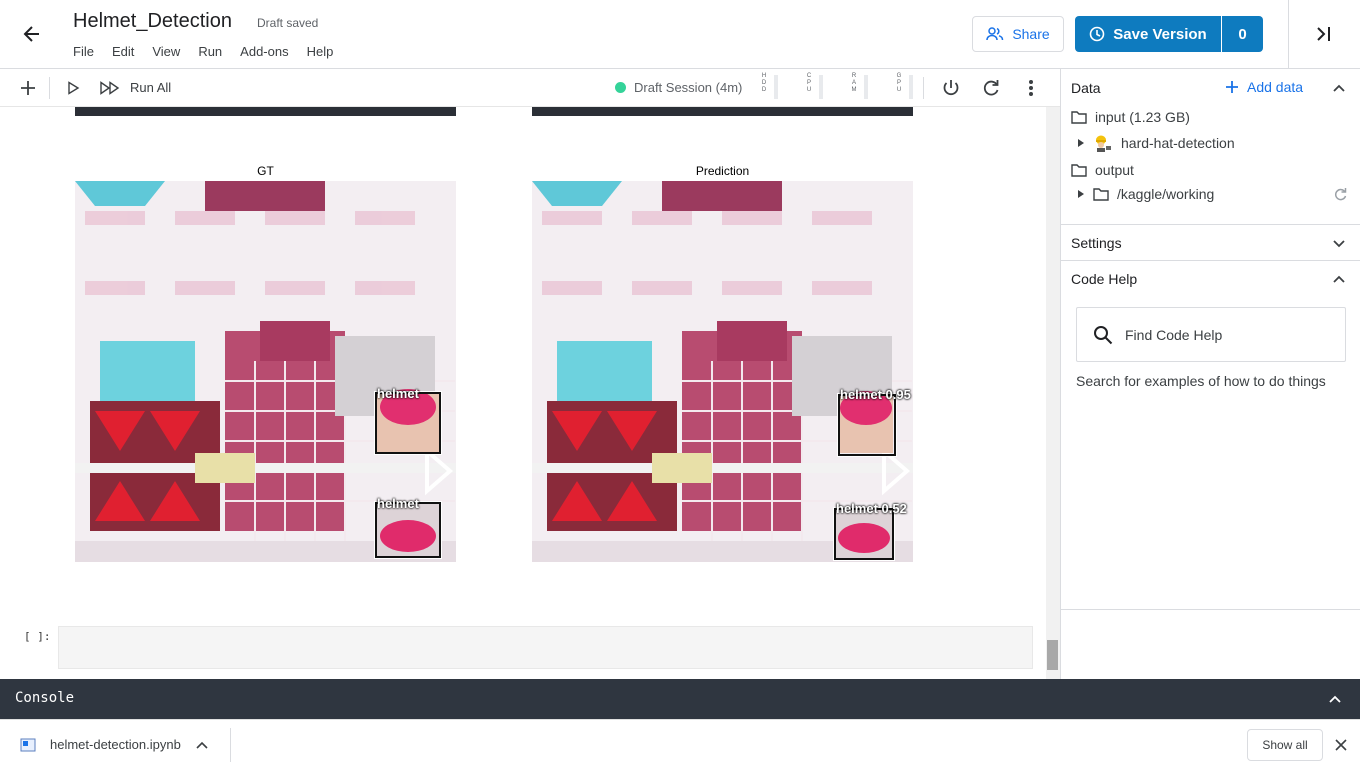 This screenshot has height=768, width=1360. What do you see at coordinates (408, 423) in the screenshot?
I see `gt-bounding-box` at bounding box center [408, 423].